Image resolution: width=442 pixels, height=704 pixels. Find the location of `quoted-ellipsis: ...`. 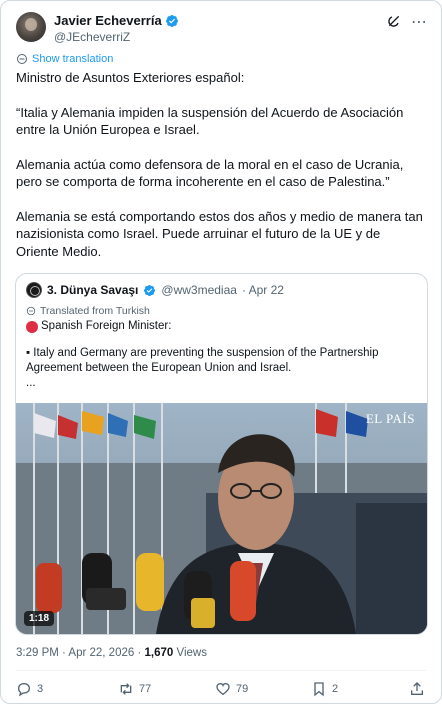

quoted-ellipsis: ... is located at coordinates (31, 383).